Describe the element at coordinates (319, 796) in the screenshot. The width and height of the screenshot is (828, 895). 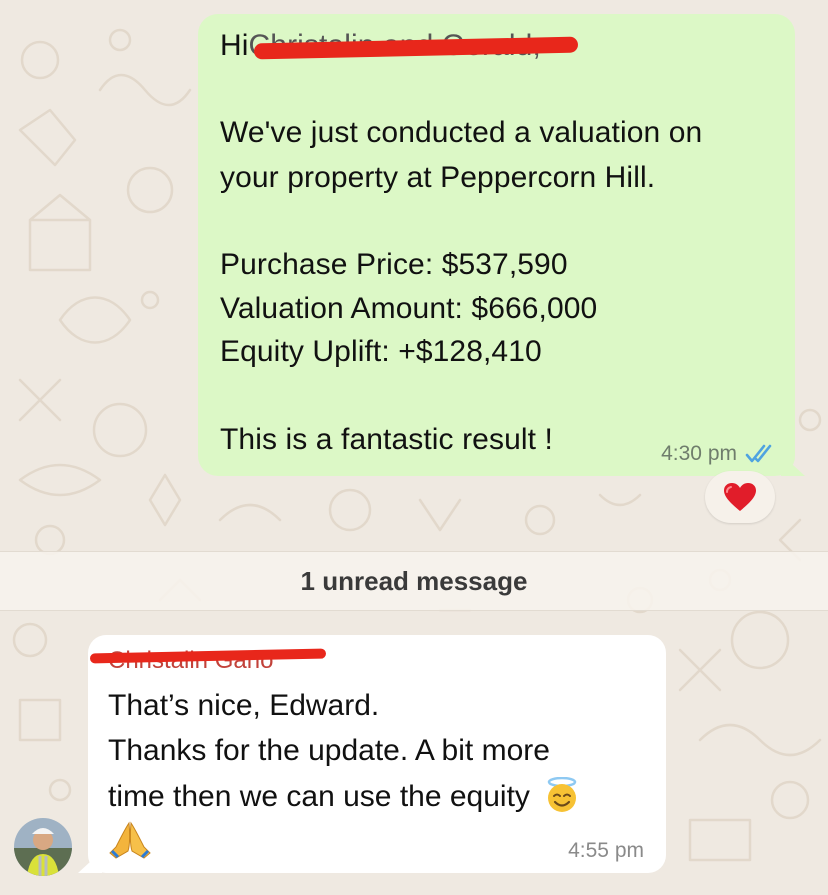
I see `message-text: time then we can use the equity` at that location.